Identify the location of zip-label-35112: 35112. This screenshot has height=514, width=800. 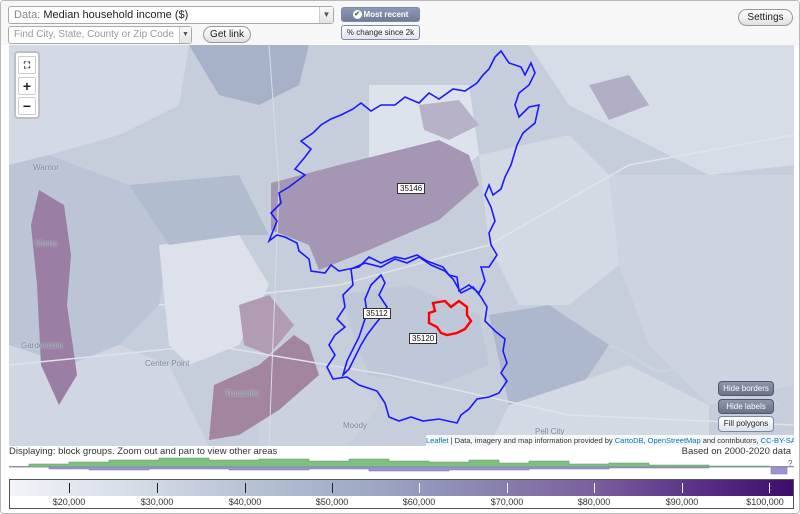
(377, 313).